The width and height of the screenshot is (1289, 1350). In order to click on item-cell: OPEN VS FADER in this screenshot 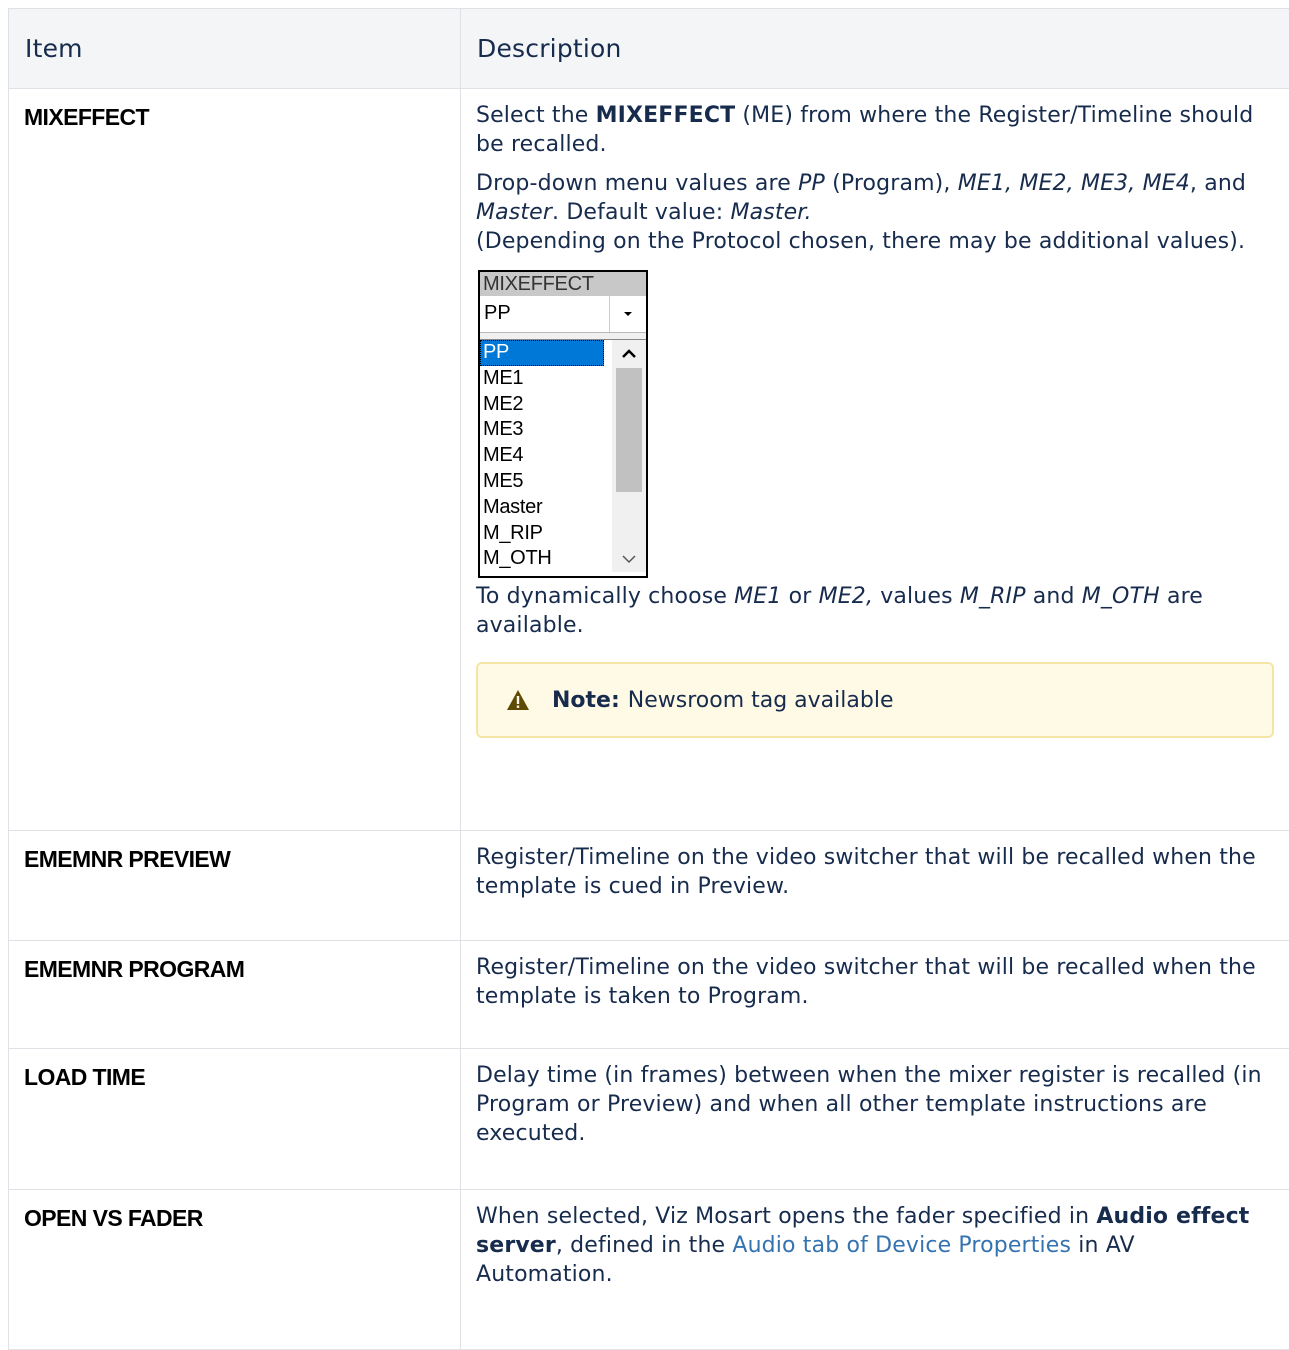, I will do `click(235, 1270)`.